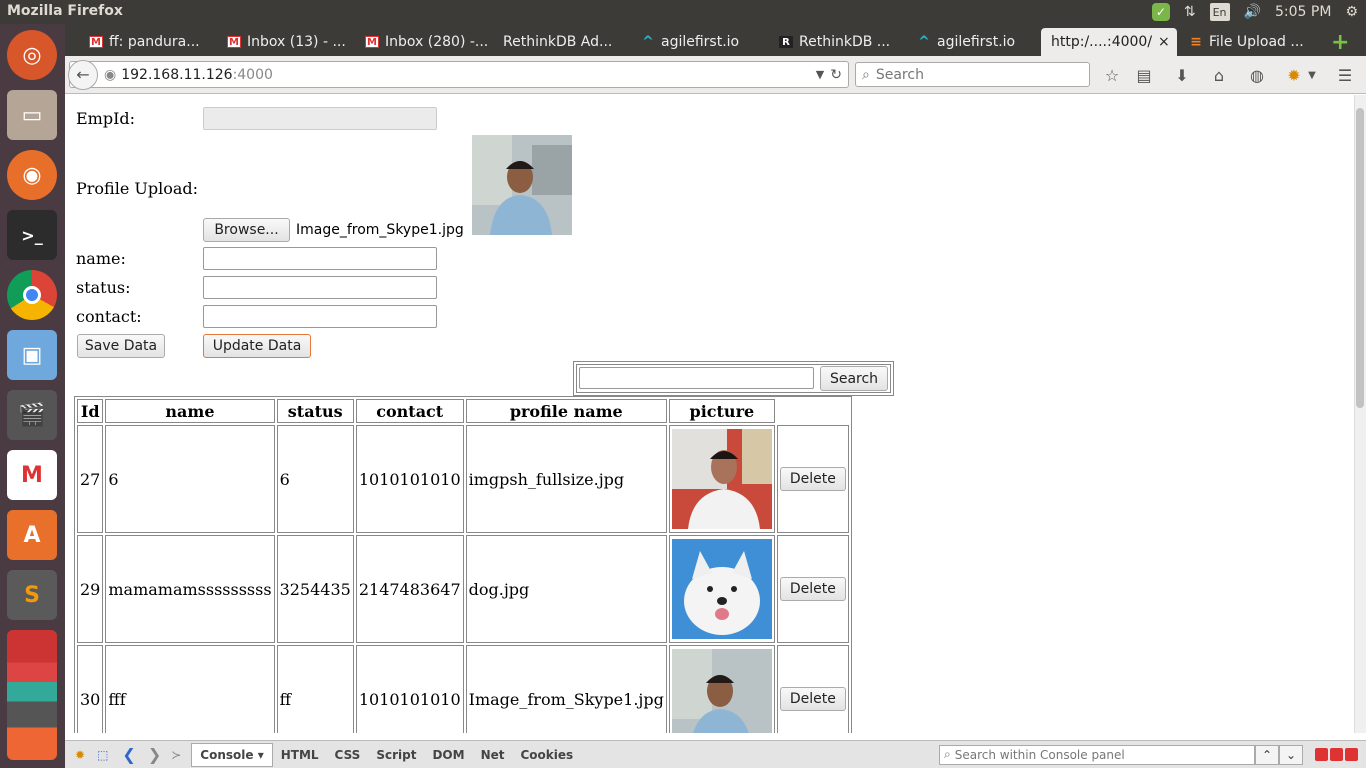 Image resolution: width=1366 pixels, height=768 pixels. What do you see at coordinates (80, 755) in the screenshot?
I see `firebug-icon: ✹` at bounding box center [80, 755].